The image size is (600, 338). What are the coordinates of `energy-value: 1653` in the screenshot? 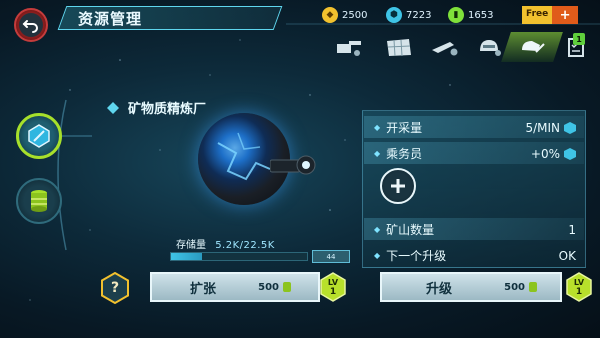 It's located at (481, 15).